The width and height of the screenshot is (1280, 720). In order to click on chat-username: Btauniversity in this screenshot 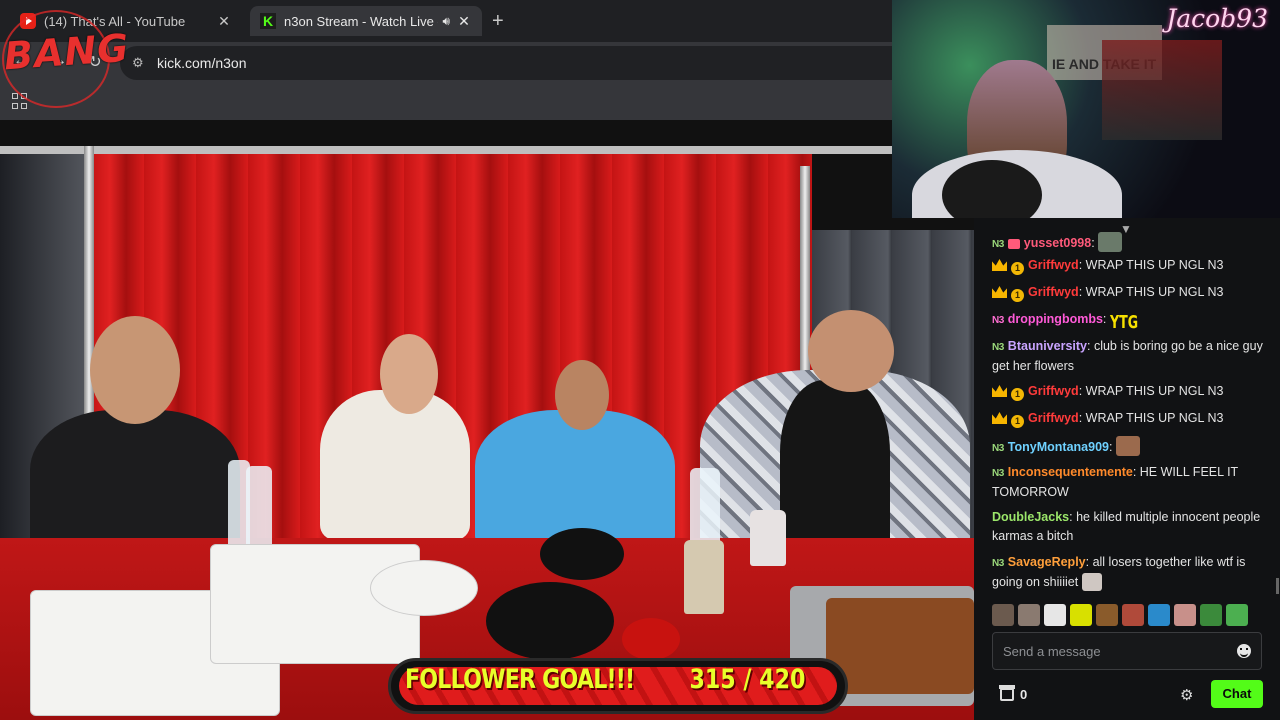, I will do `click(1047, 346)`.